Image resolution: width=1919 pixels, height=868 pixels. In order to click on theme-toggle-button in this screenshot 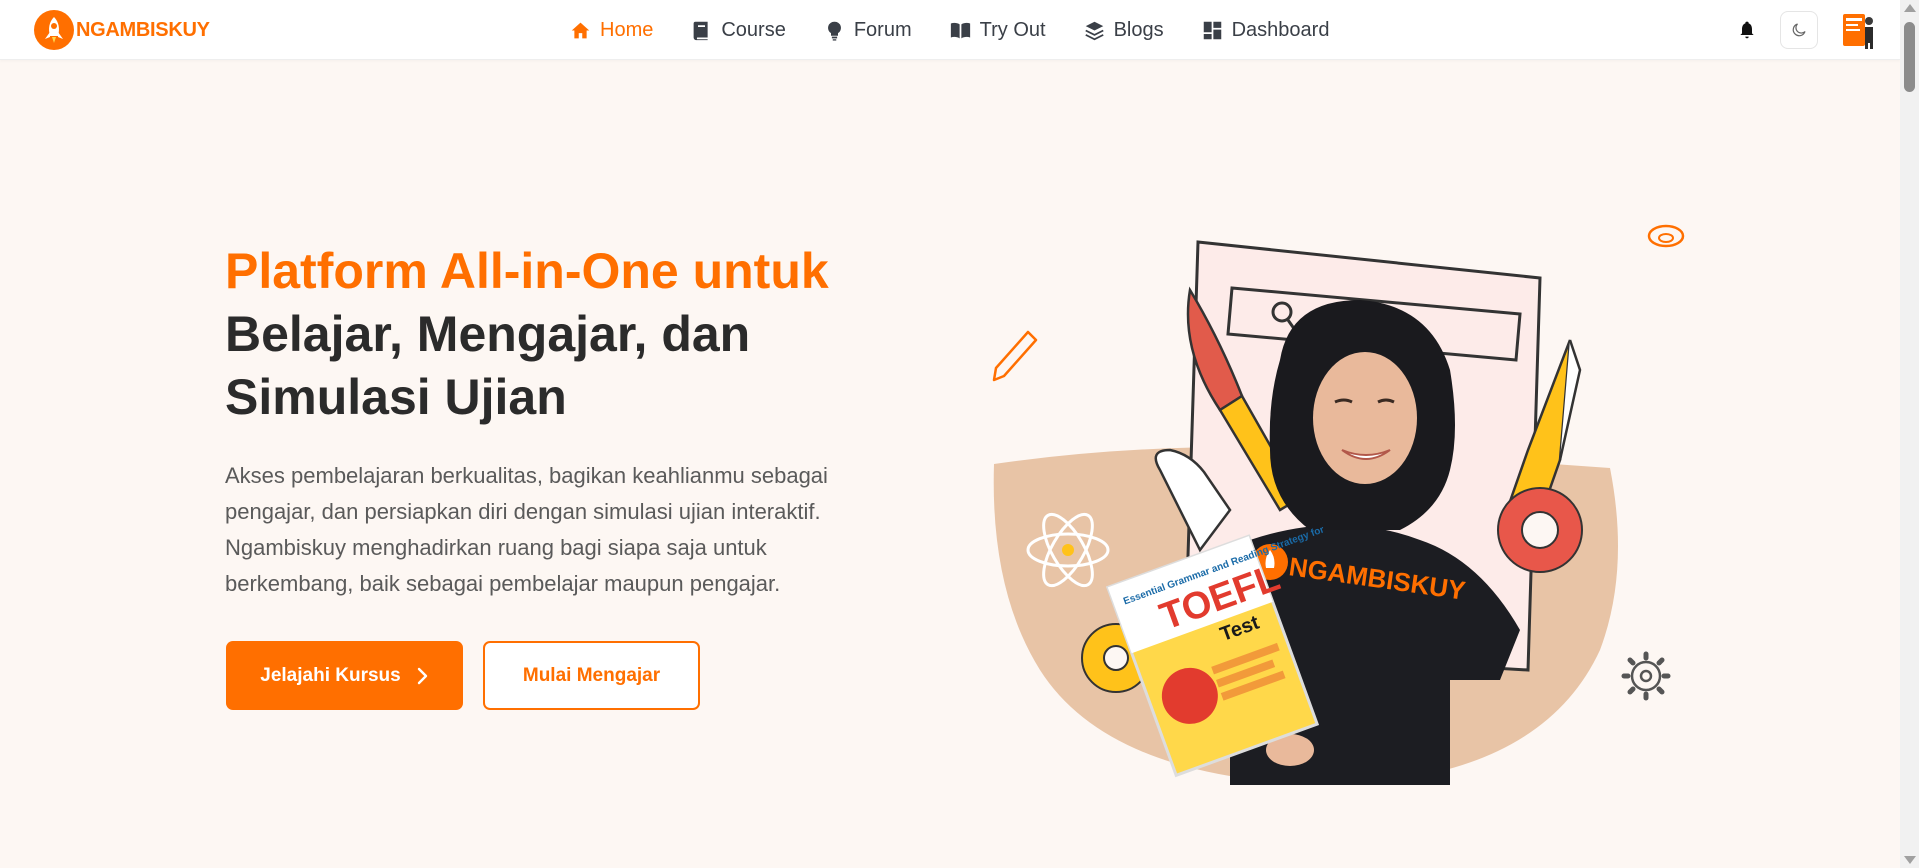, I will do `click(1799, 30)`.